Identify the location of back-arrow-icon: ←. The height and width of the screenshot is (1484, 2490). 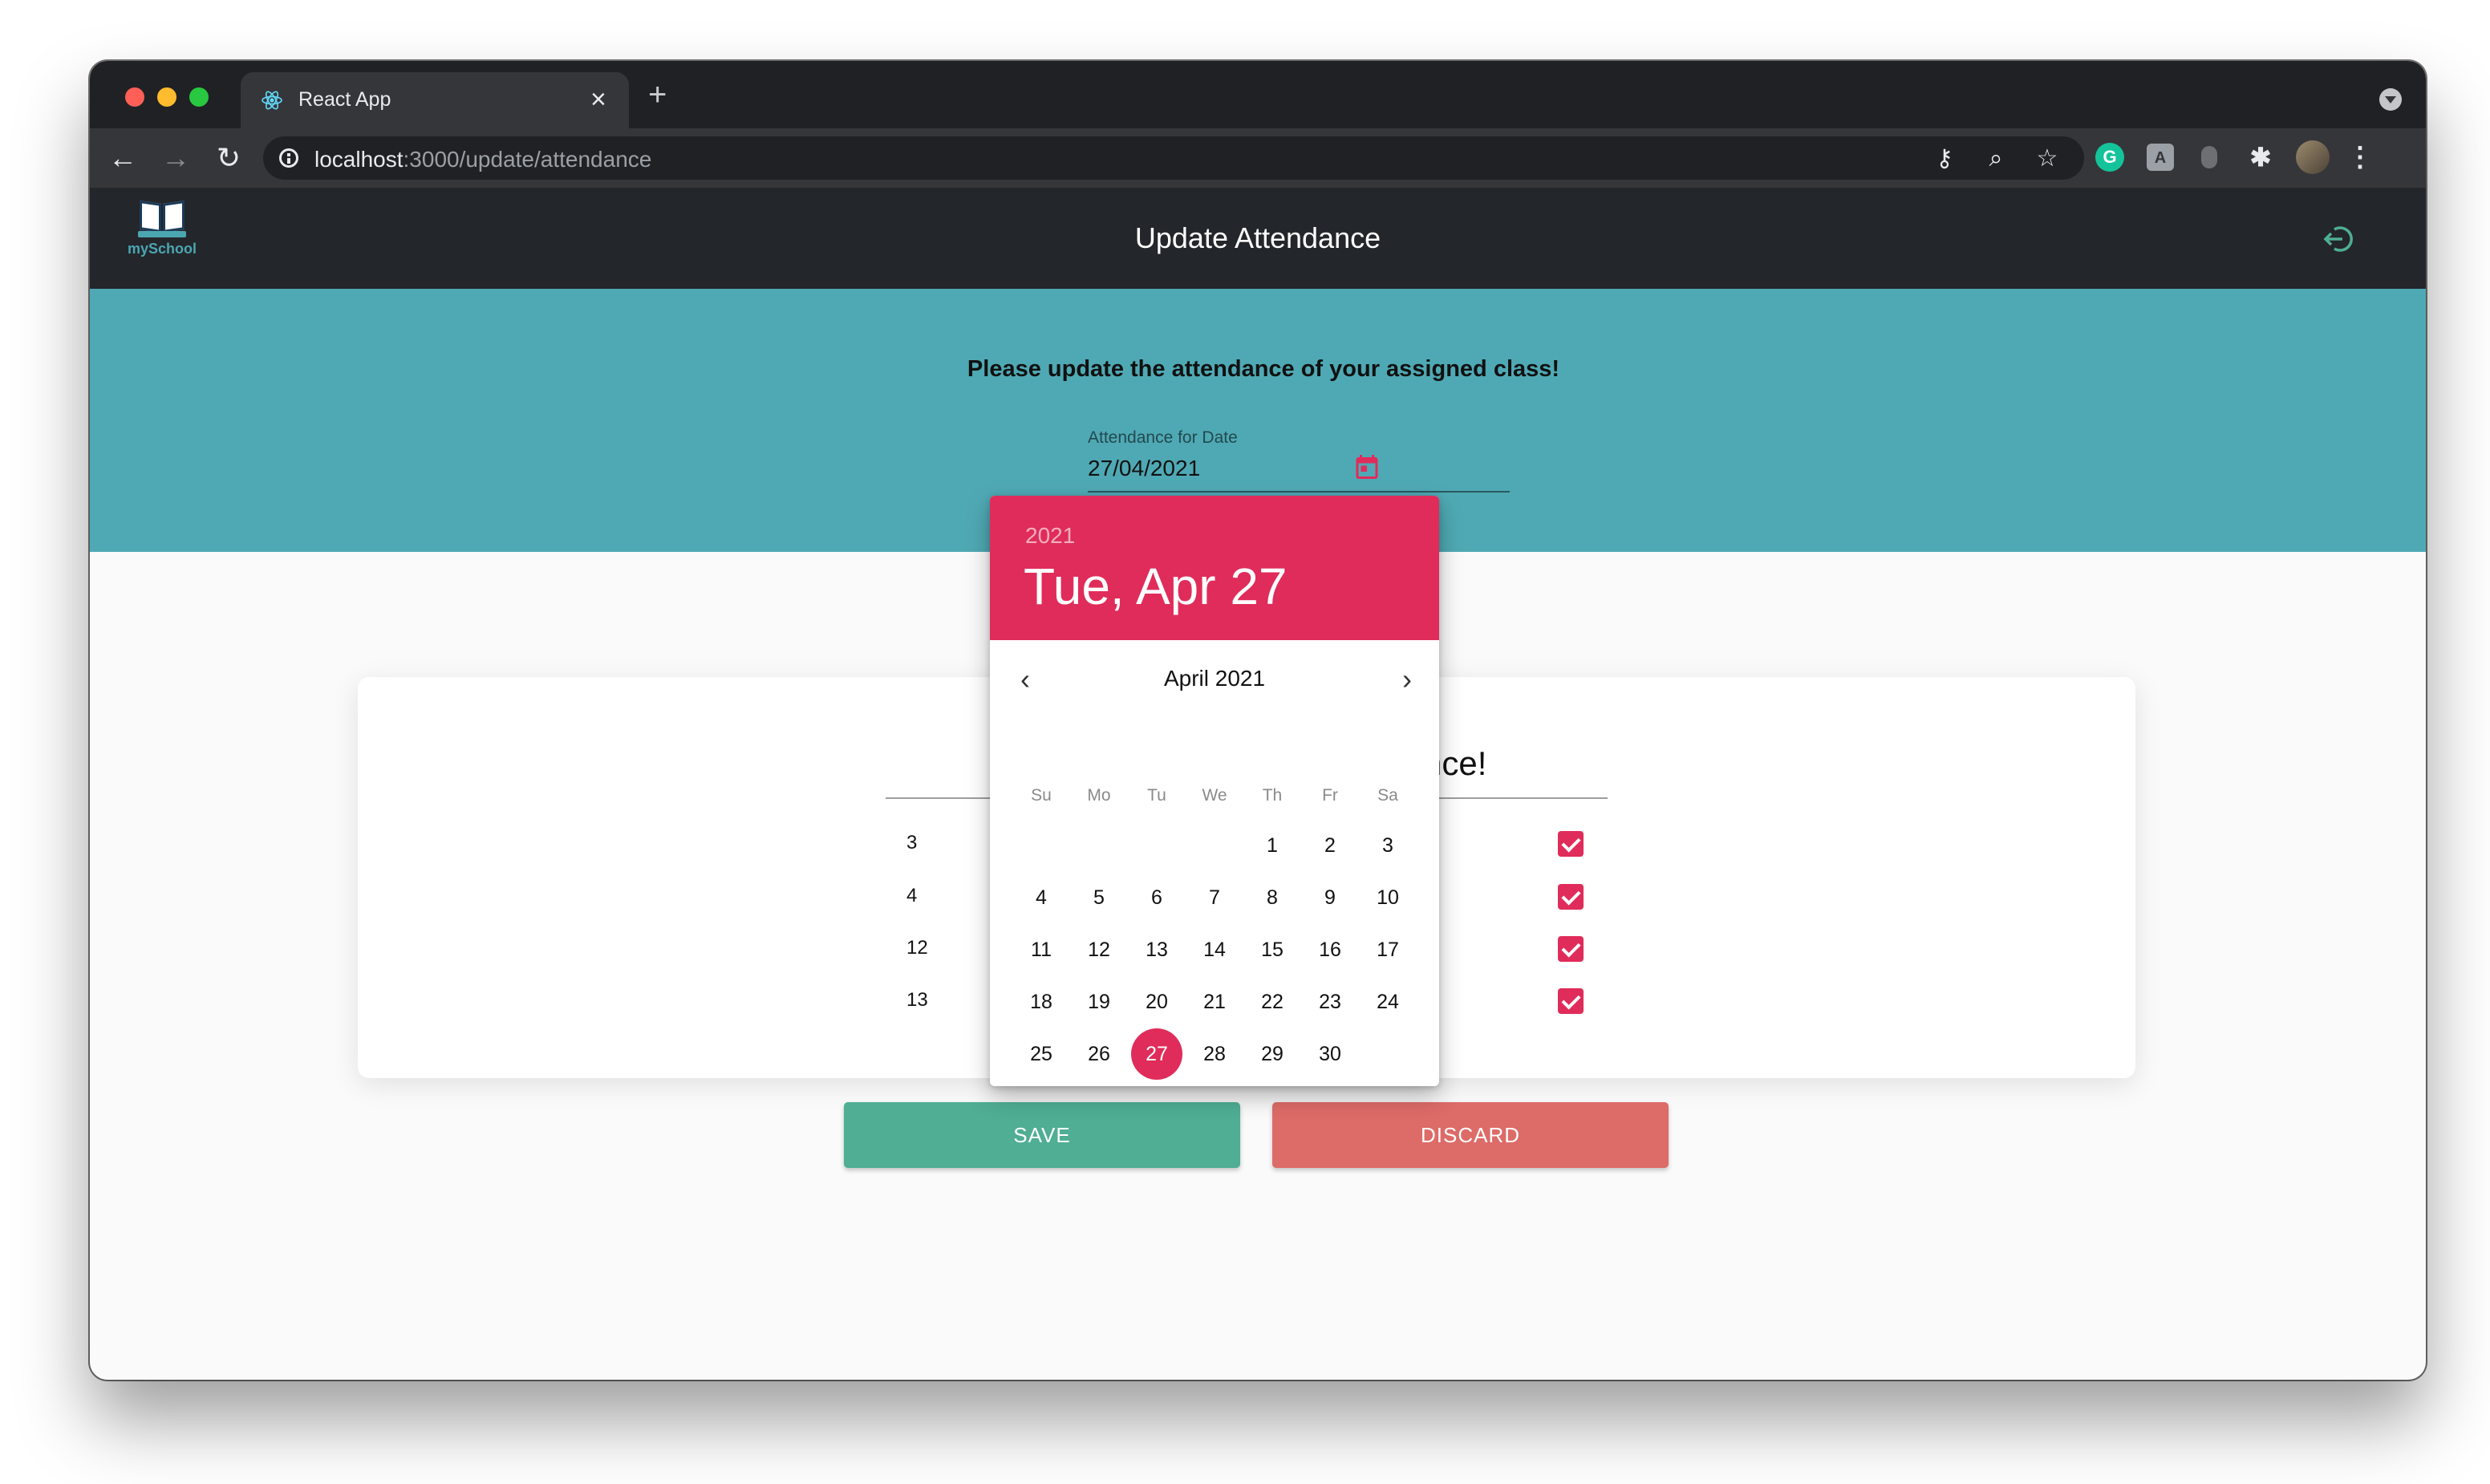
(122, 158).